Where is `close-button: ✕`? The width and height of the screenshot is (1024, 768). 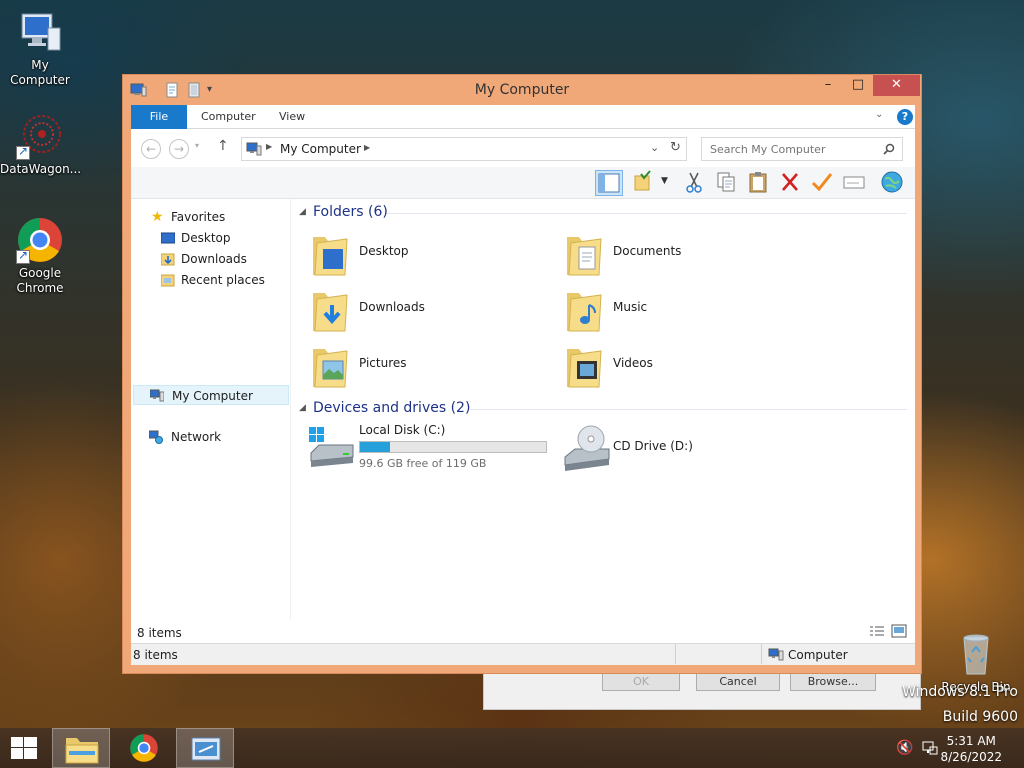
close-button: ✕ is located at coordinates (896, 85).